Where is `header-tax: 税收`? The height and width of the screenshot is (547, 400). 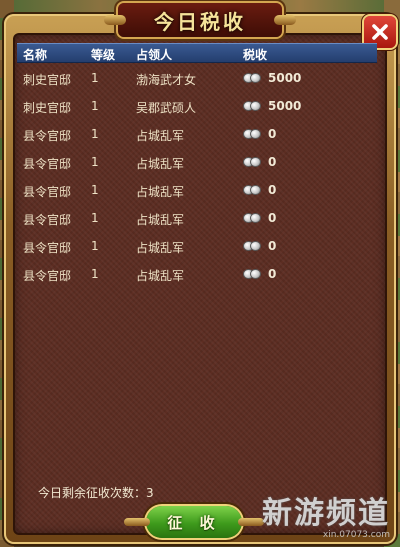
header-tax: 税收 is located at coordinates (255, 55).